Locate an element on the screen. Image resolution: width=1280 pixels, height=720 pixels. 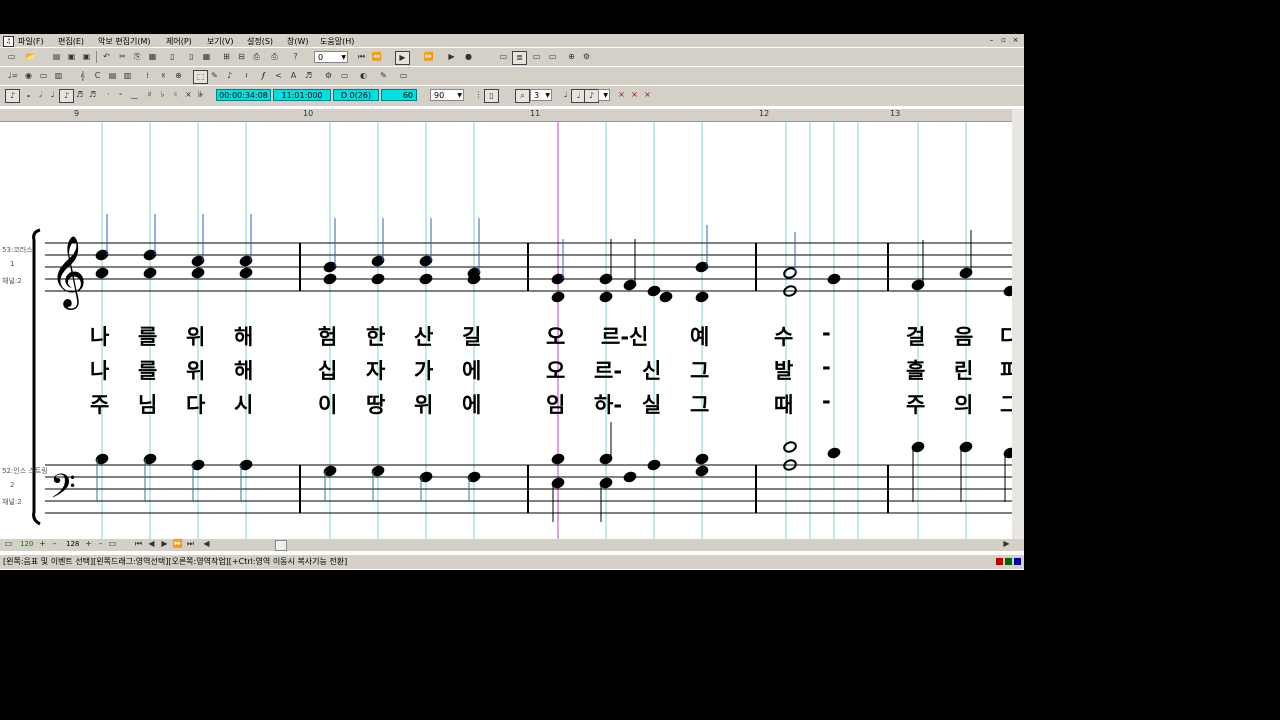
save-icon: ▣ is located at coordinates (71, 57).